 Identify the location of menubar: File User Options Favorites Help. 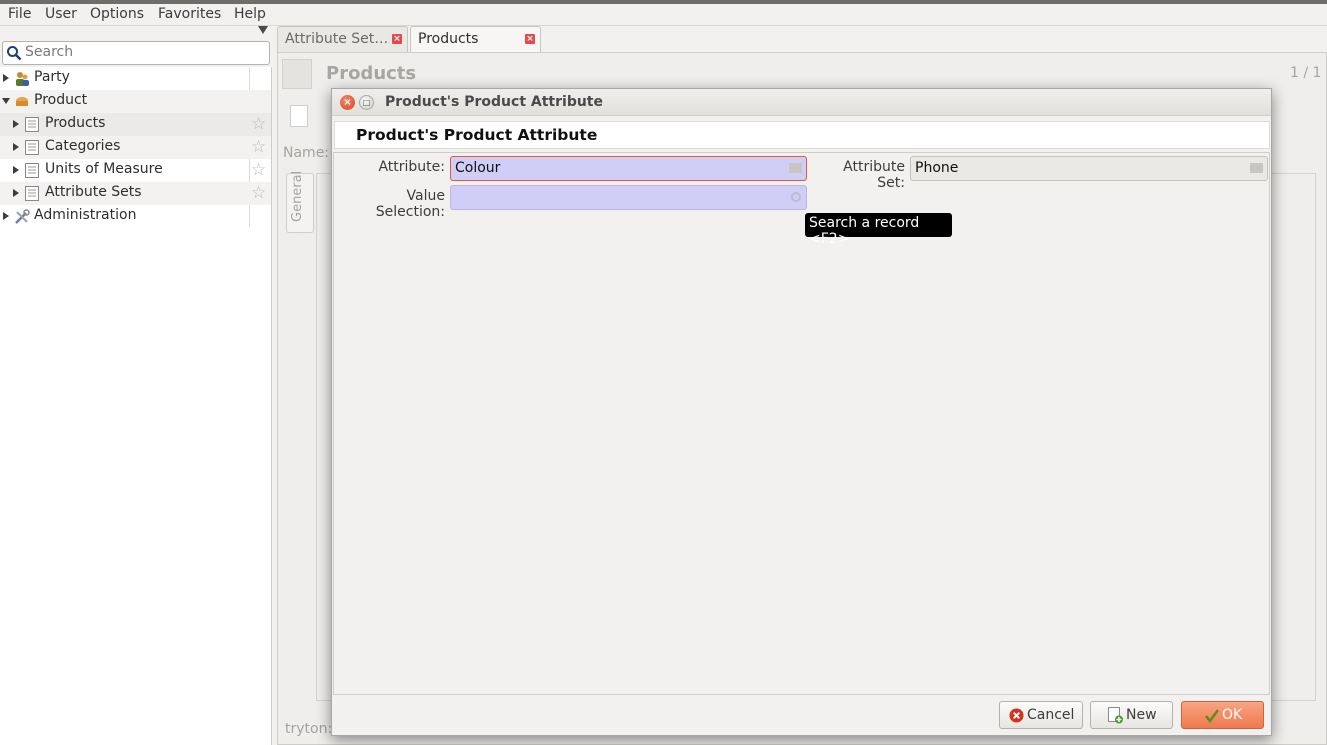
(663, 13).